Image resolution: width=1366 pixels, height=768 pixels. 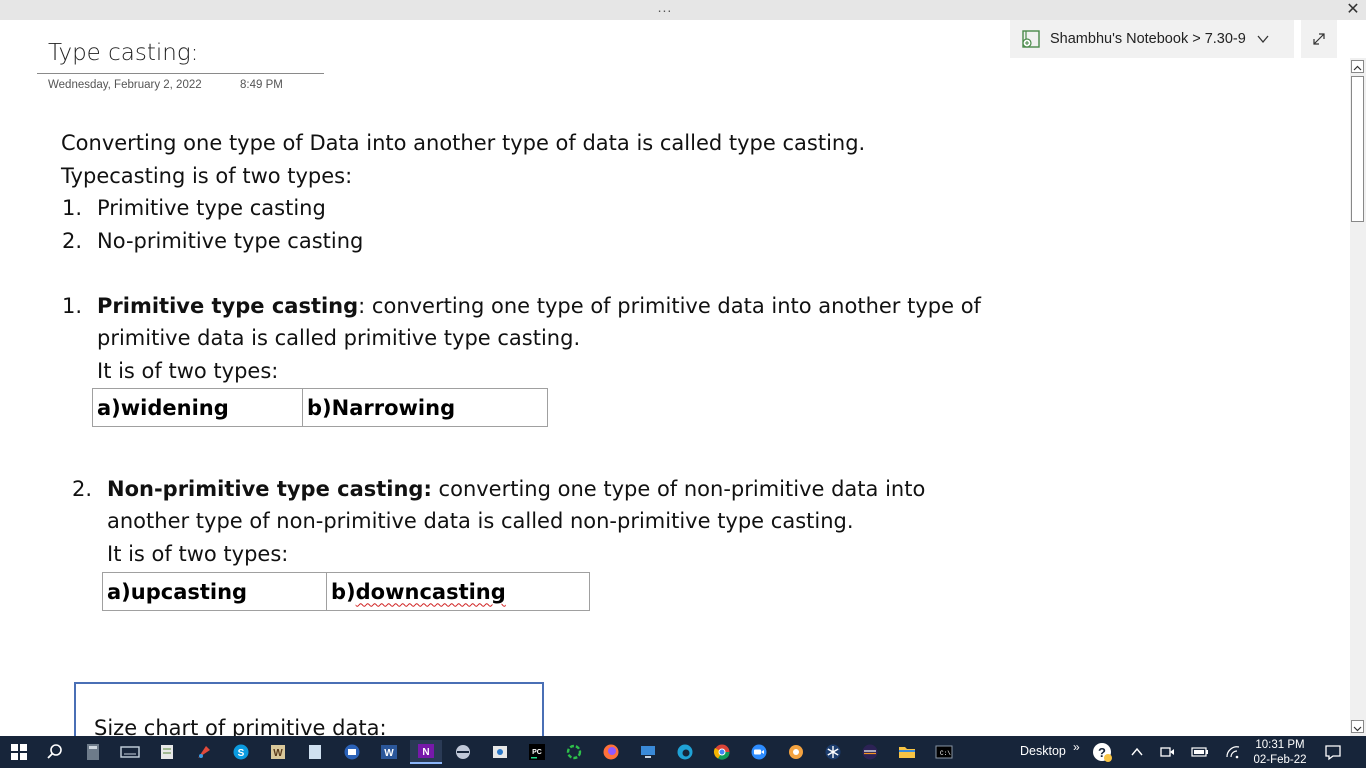 I want to click on terminal-icon: C:\, so click(x=944, y=752).